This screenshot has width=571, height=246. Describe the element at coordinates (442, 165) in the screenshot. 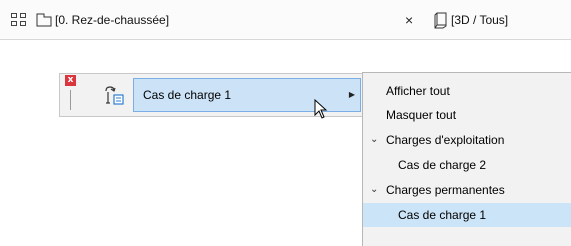

I see `menu-item-label: Cas de charge 2` at that location.